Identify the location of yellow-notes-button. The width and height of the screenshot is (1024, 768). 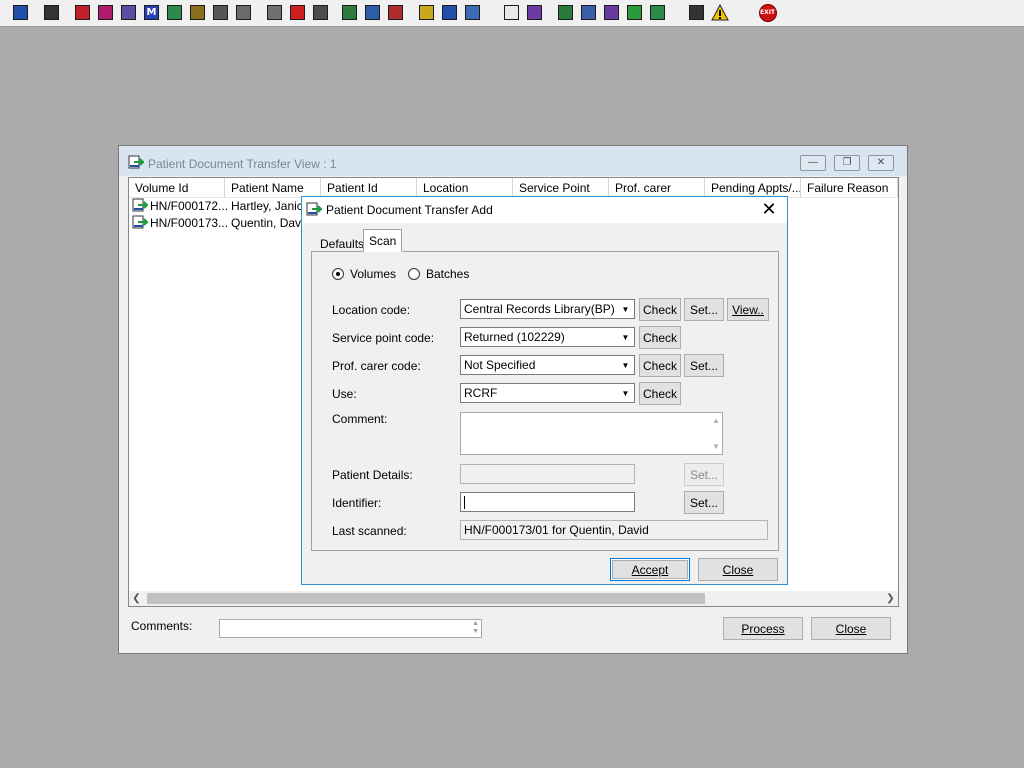
(426, 12).